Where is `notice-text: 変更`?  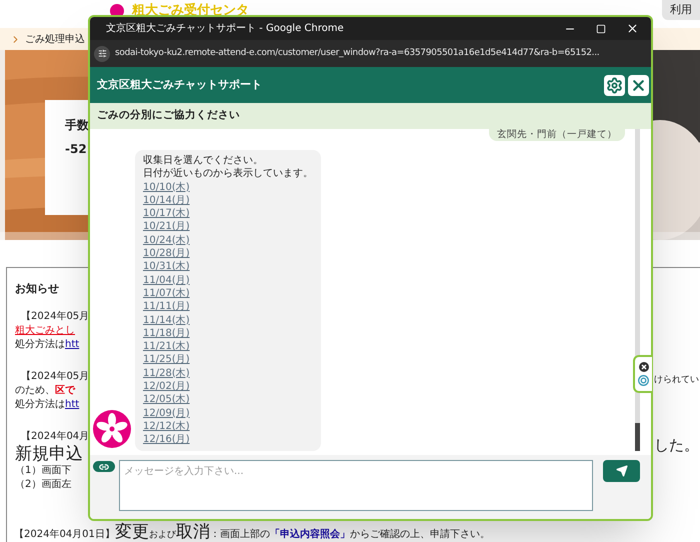 notice-text: 変更 is located at coordinates (131, 532).